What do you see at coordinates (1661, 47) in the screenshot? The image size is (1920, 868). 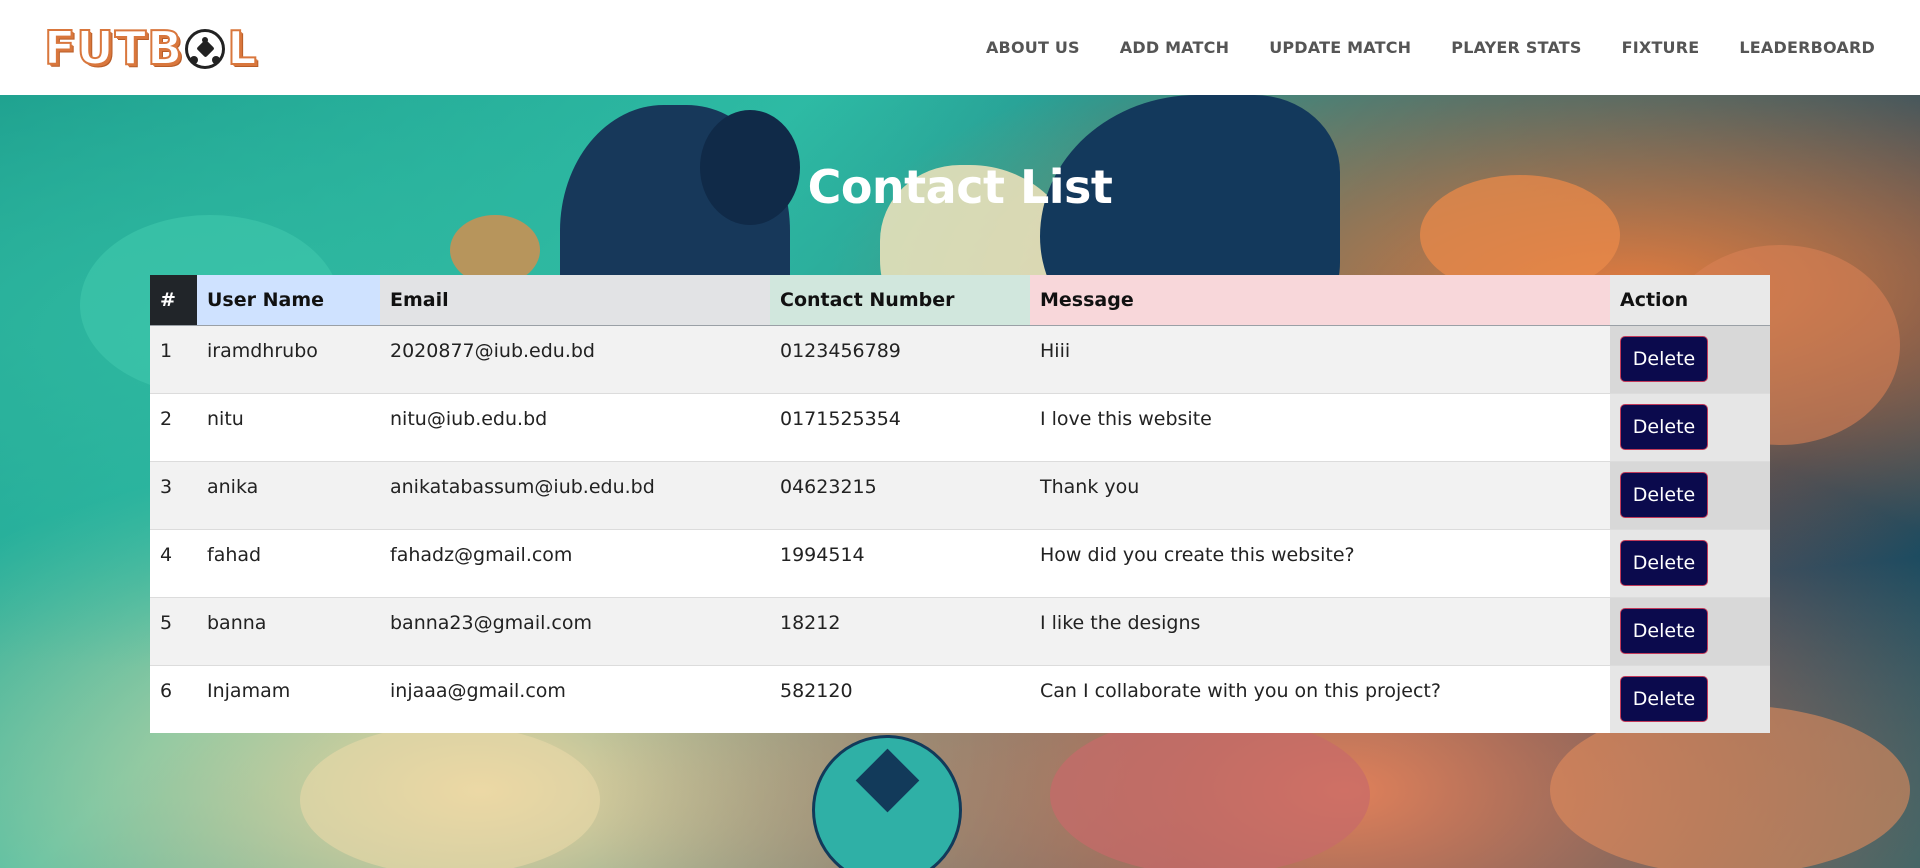 I see `nav-fixture: FIXTURE` at bounding box center [1661, 47].